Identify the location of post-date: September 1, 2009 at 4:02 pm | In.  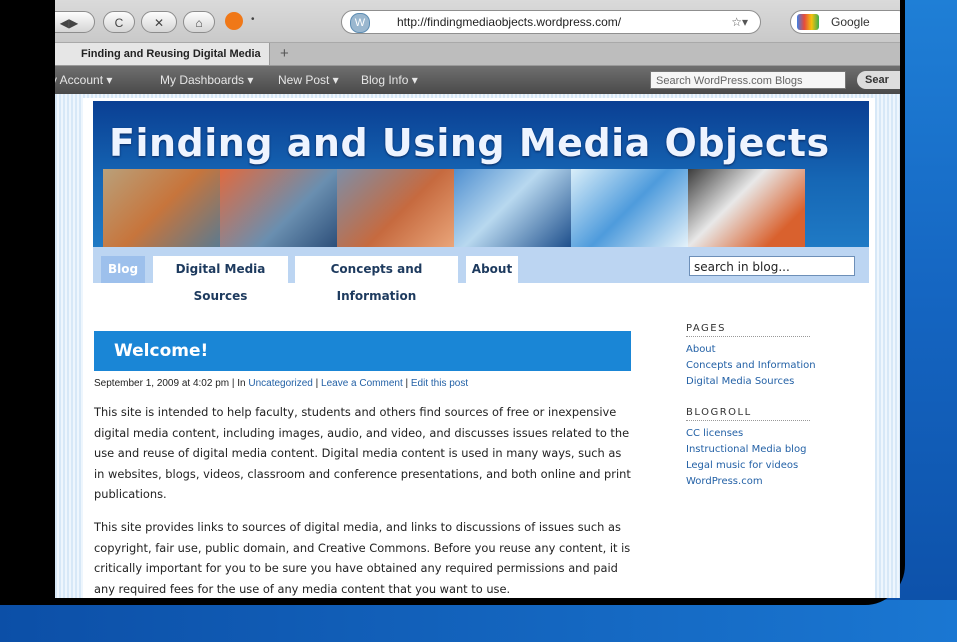
(171, 383).